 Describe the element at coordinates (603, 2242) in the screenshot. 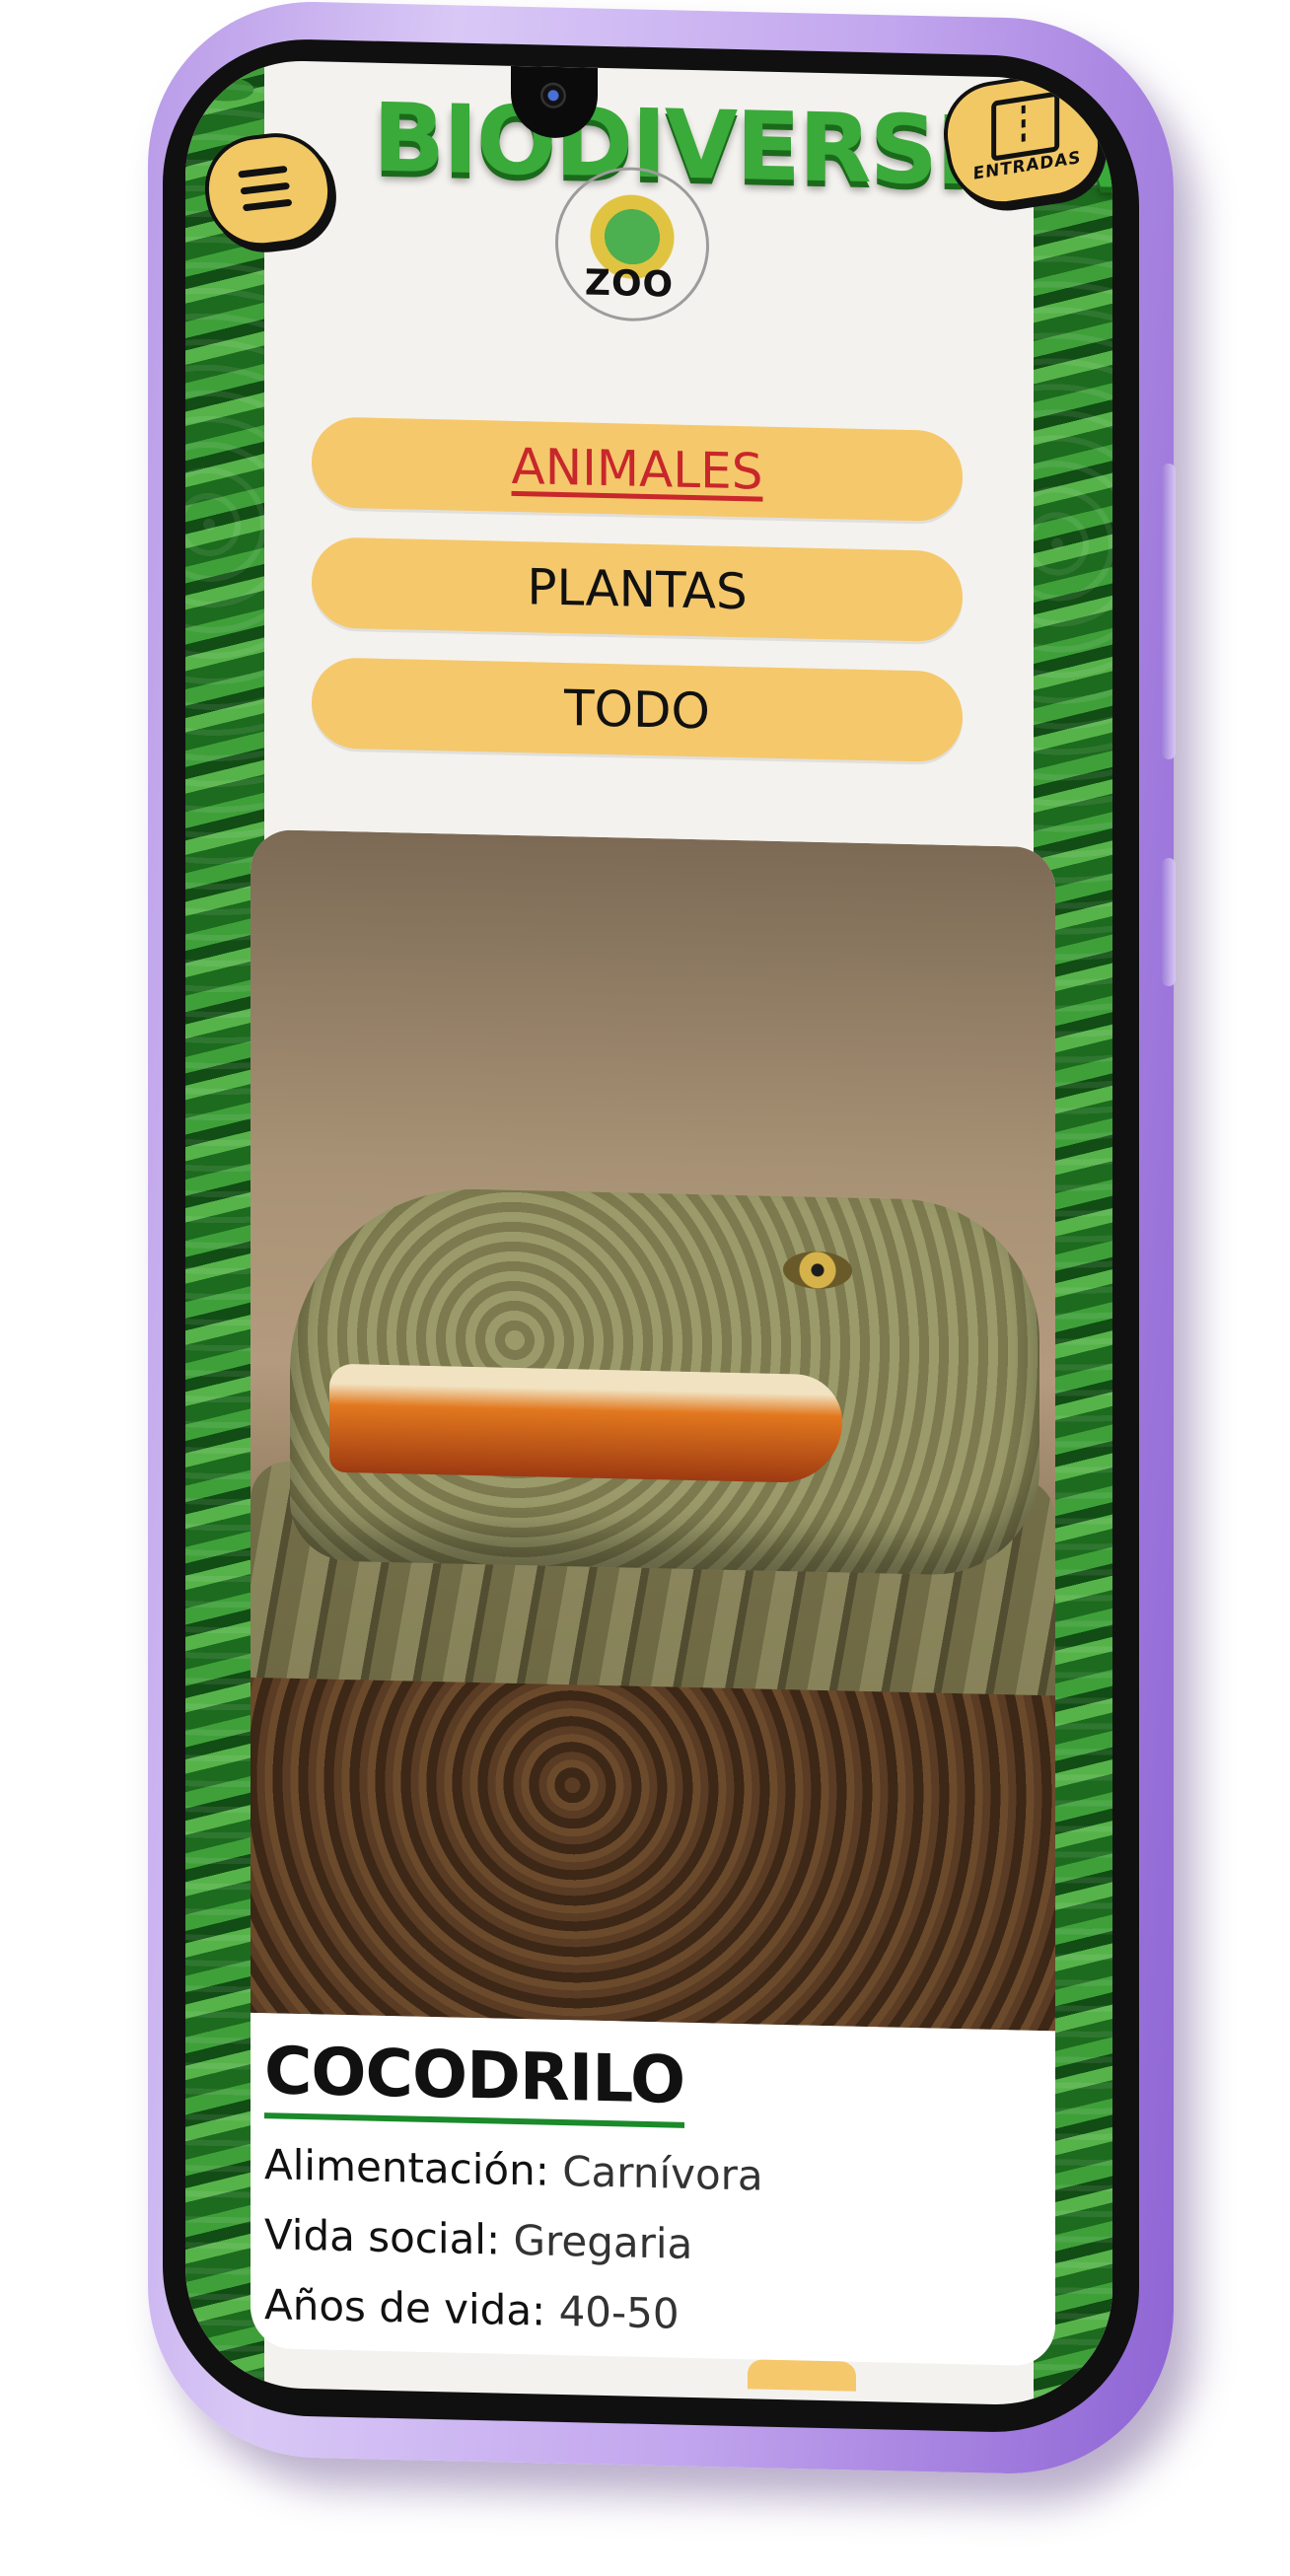

I see `fact-value: Gregaria` at that location.